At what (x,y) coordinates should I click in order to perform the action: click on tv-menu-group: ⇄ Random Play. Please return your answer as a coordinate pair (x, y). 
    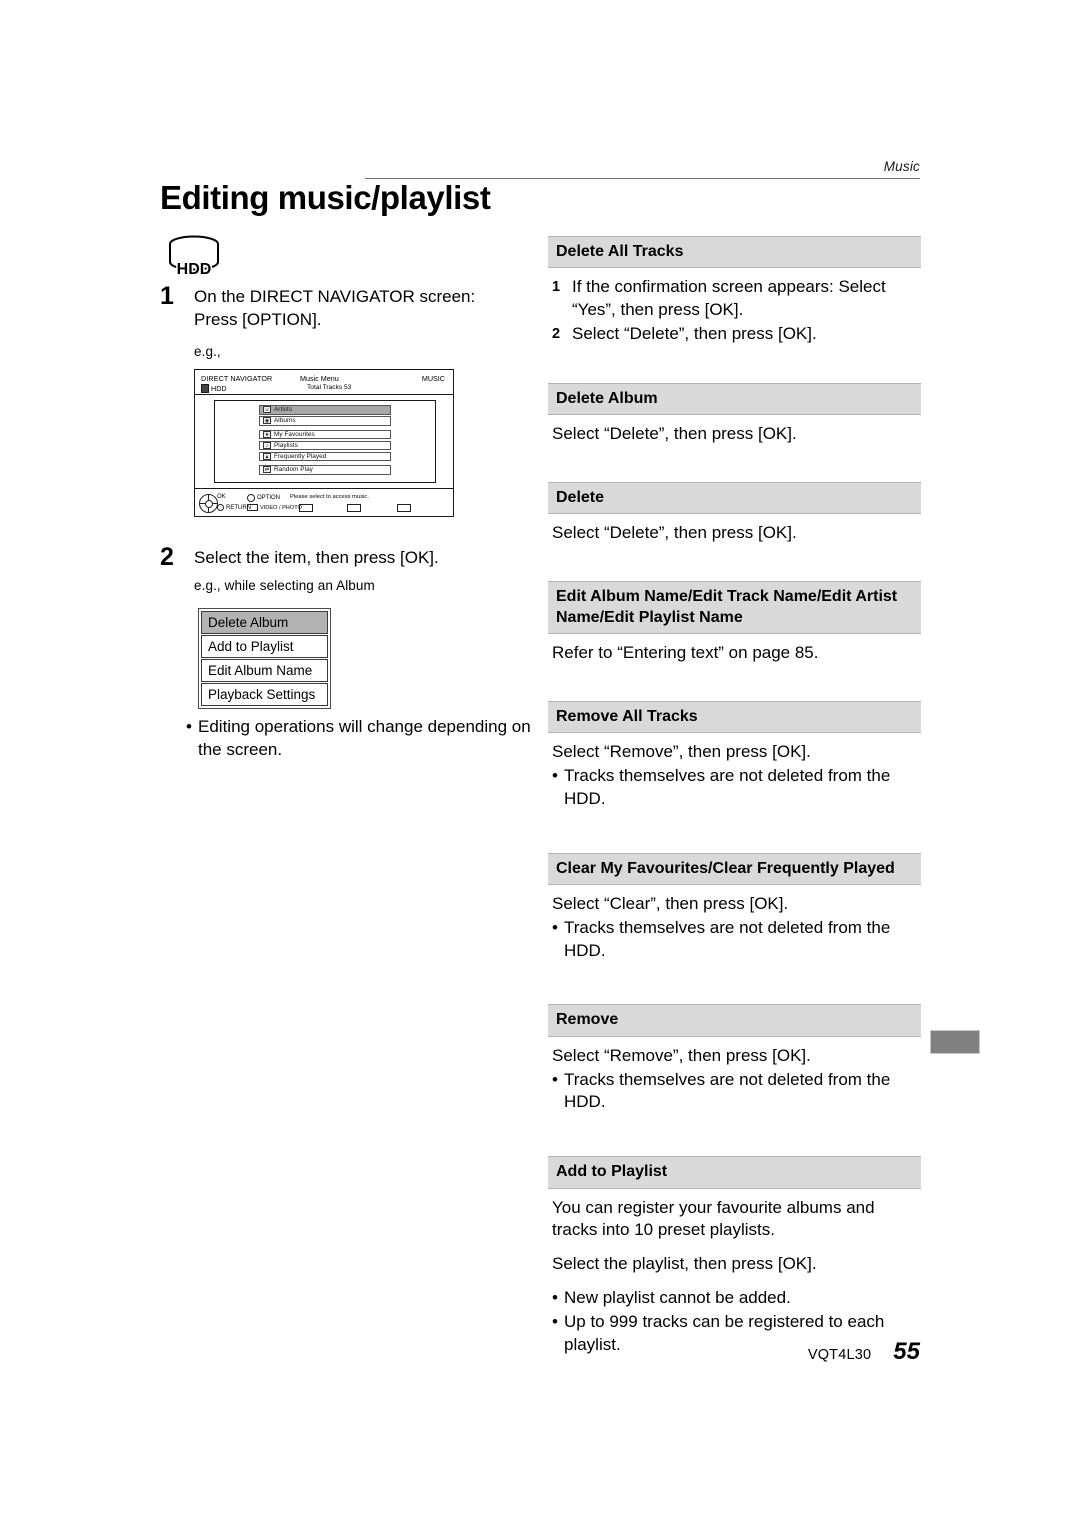
    Looking at the image, I should click on (325, 470).